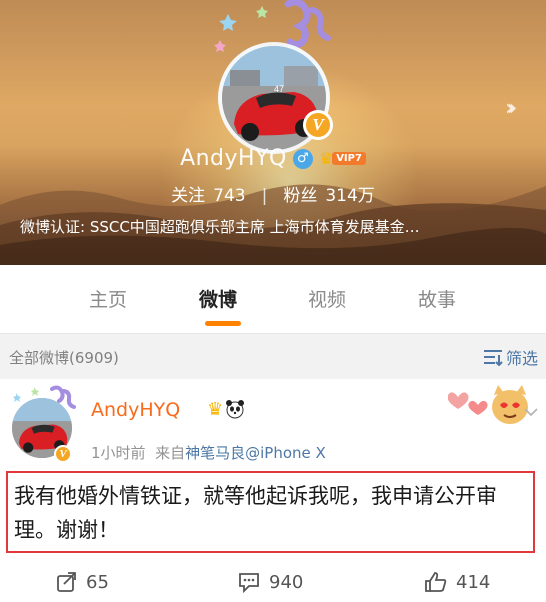  I want to click on fans-stat: 粉丝 314万, so click(328, 196).